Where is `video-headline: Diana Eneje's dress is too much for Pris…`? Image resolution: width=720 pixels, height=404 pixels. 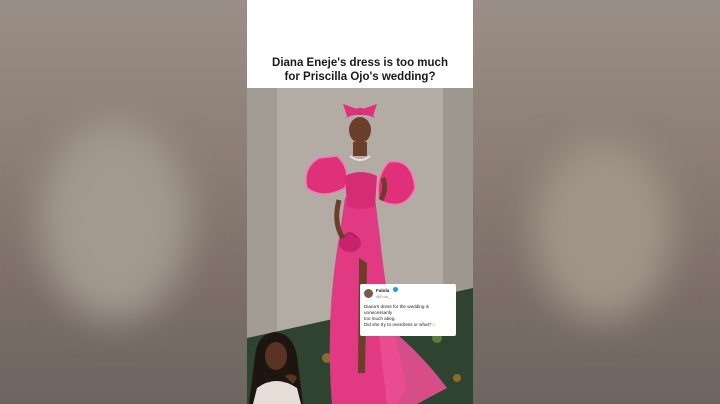 video-headline: Diana Eneje's dress is too much for Pris… is located at coordinates (360, 70).